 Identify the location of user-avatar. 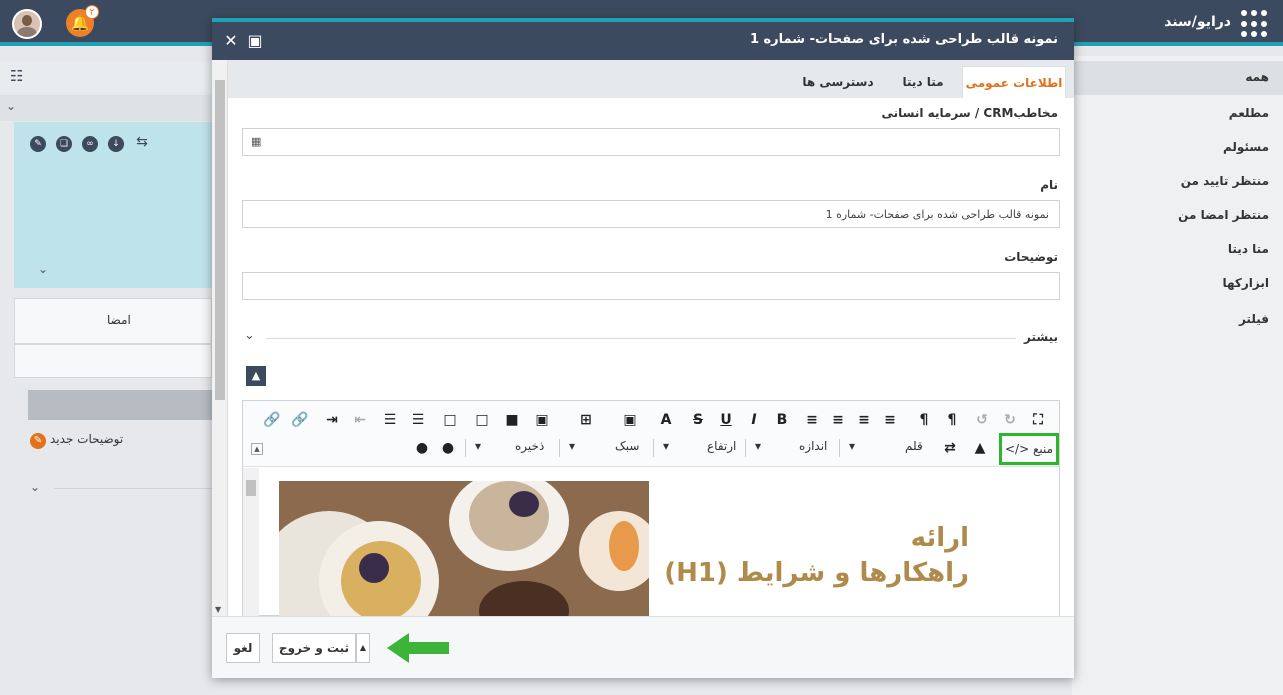
(27, 24).